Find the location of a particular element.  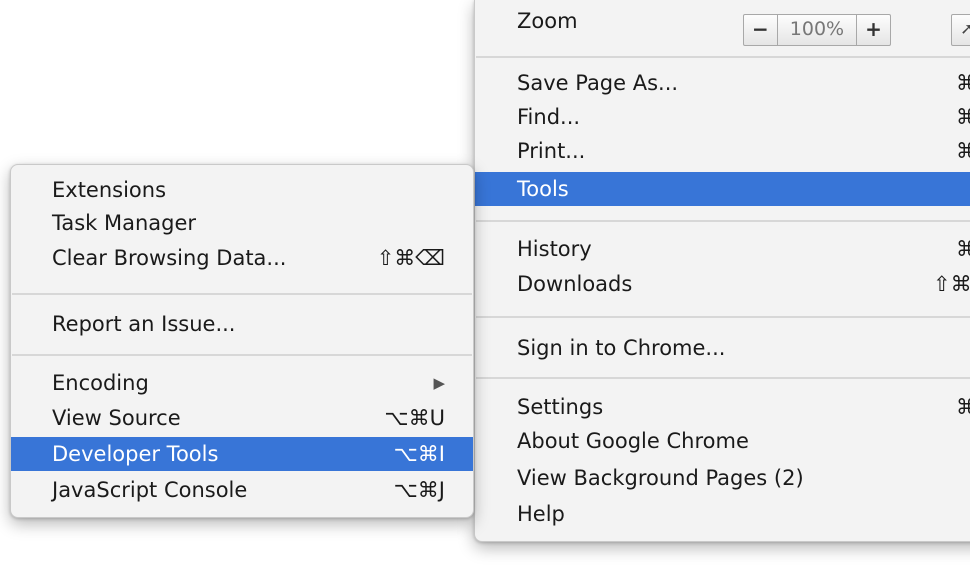

menu-item-background-pages: View Background Pages (2) is located at coordinates (722, 478).